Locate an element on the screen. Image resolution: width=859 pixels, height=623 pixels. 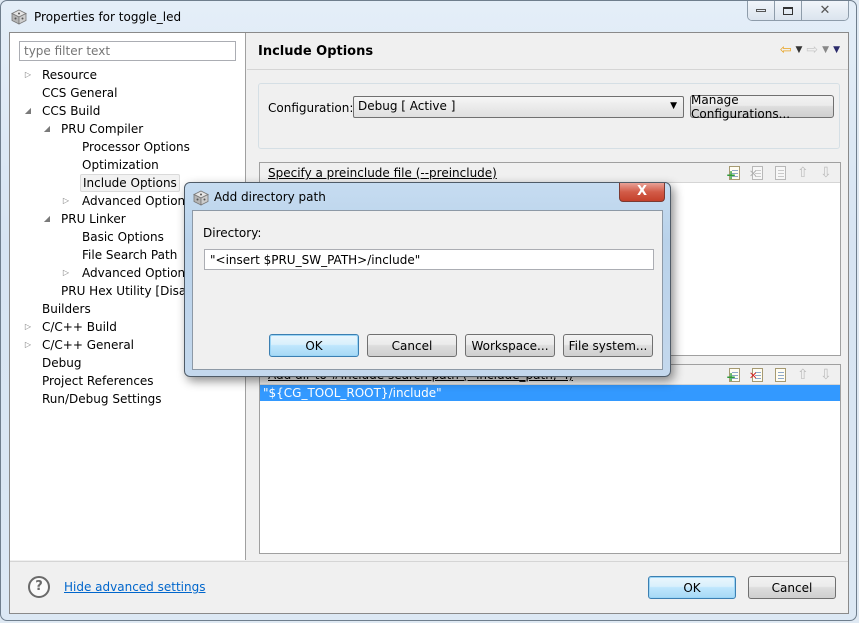
tree-item-label: C/C++ Build is located at coordinates (79, 327).